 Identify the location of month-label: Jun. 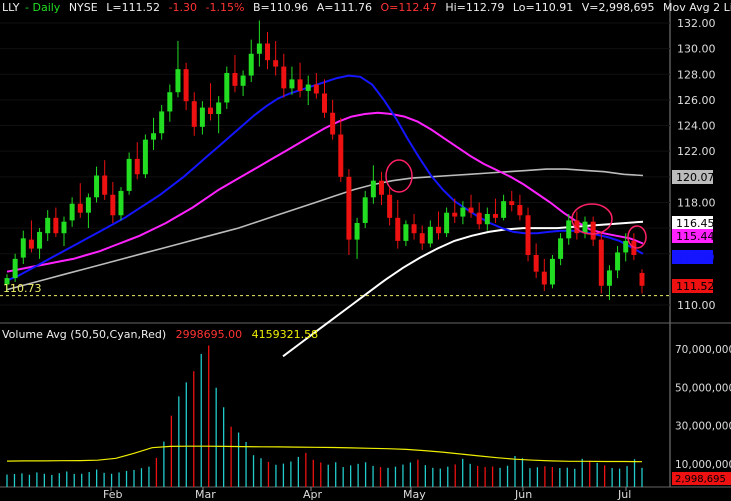
(523, 494).